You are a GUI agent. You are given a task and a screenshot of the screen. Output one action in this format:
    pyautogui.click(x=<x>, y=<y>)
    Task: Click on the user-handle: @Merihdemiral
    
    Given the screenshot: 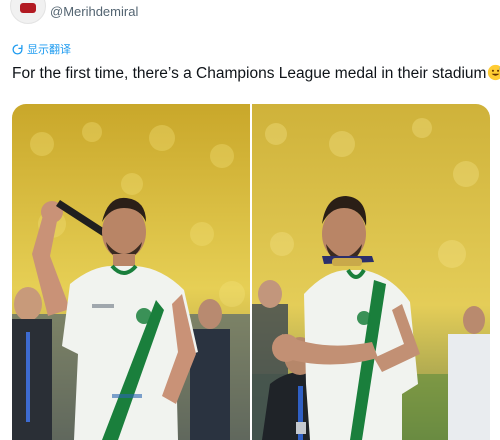 What is the action you would take?
    pyautogui.click(x=94, y=11)
    